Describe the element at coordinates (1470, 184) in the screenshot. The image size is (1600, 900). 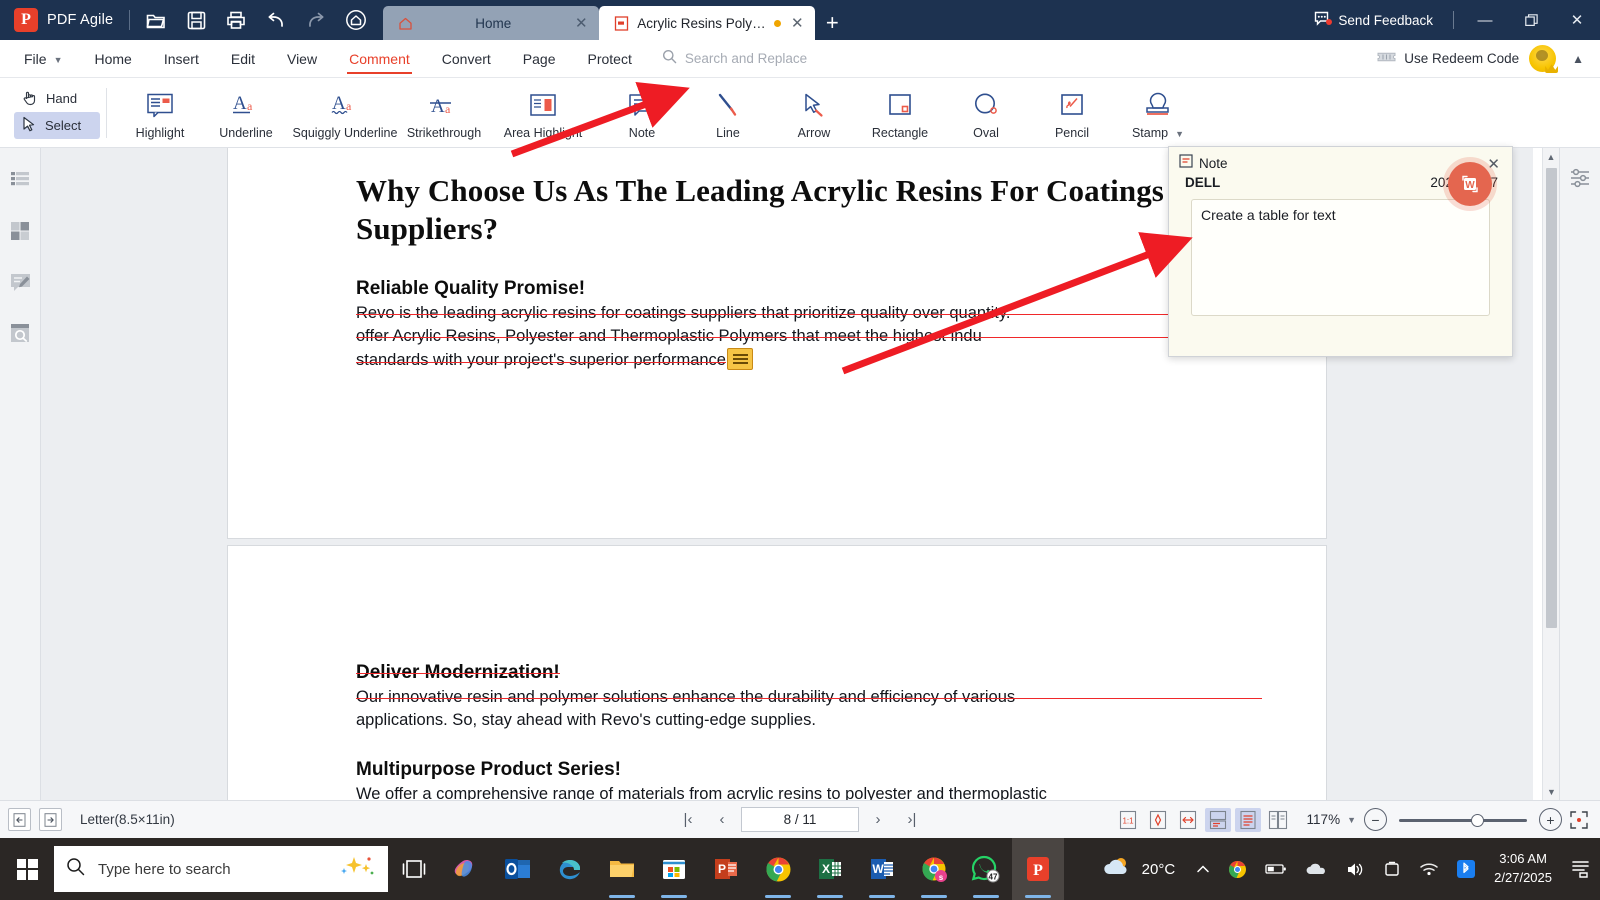
I see `pdf-to-word-button: W` at that location.